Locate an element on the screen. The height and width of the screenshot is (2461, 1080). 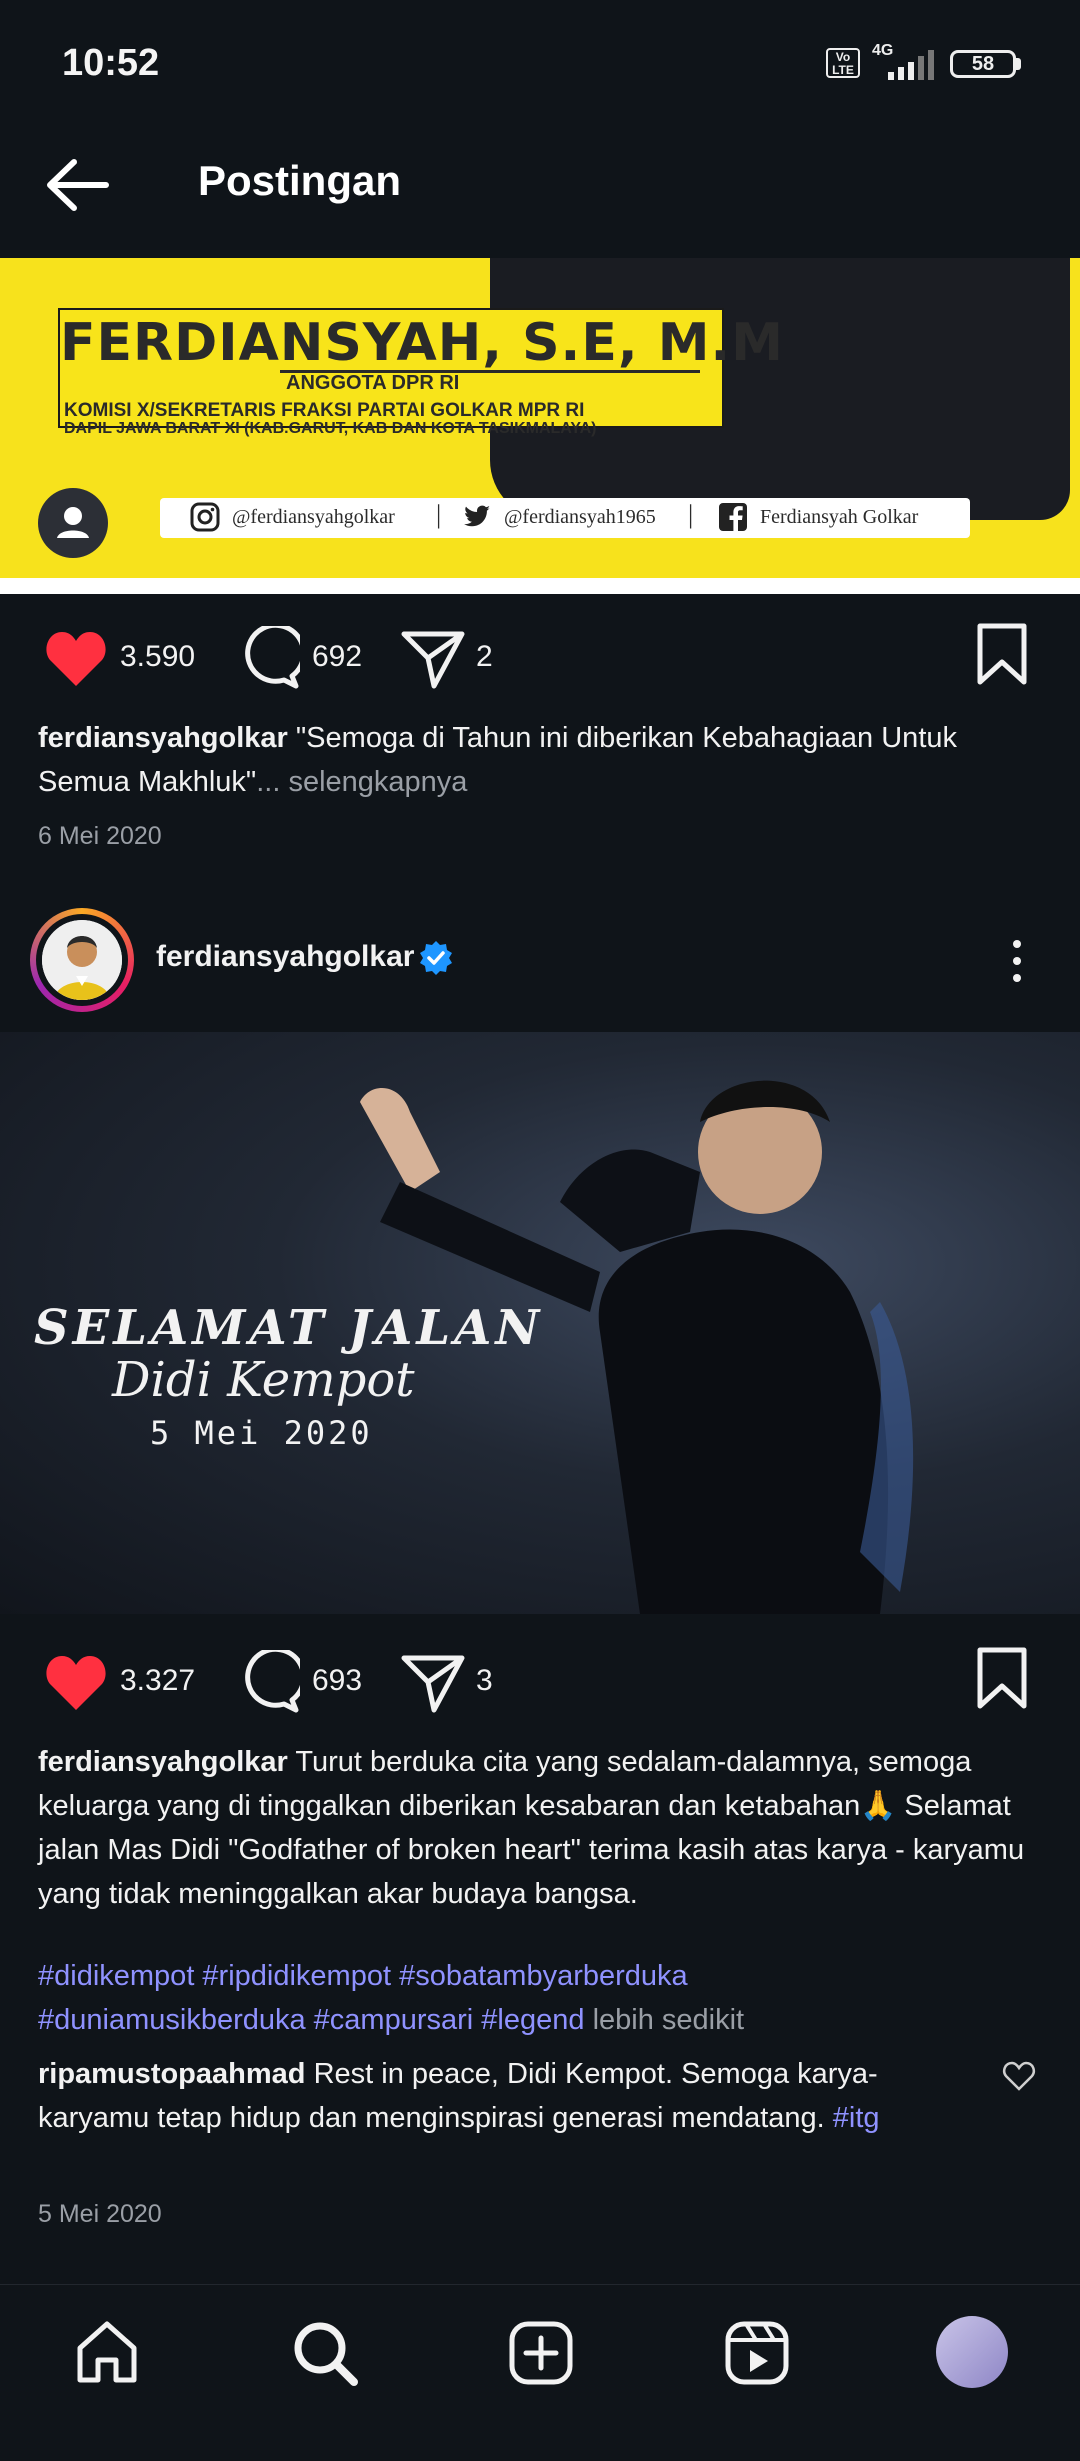
reels-icon is located at coordinates (757, 2353).